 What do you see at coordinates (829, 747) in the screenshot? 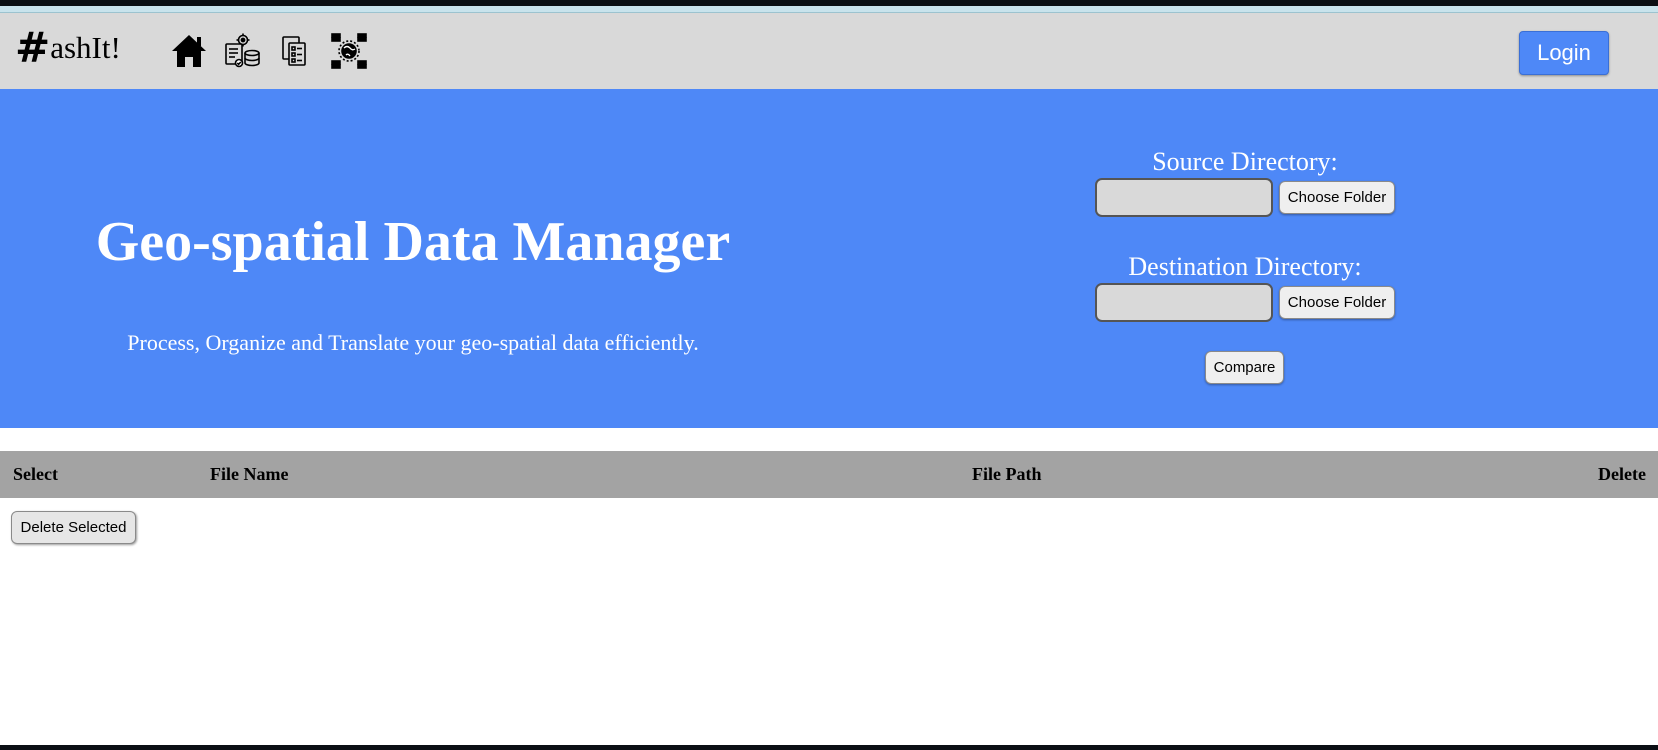
I see `window-bottom-edge` at bounding box center [829, 747].